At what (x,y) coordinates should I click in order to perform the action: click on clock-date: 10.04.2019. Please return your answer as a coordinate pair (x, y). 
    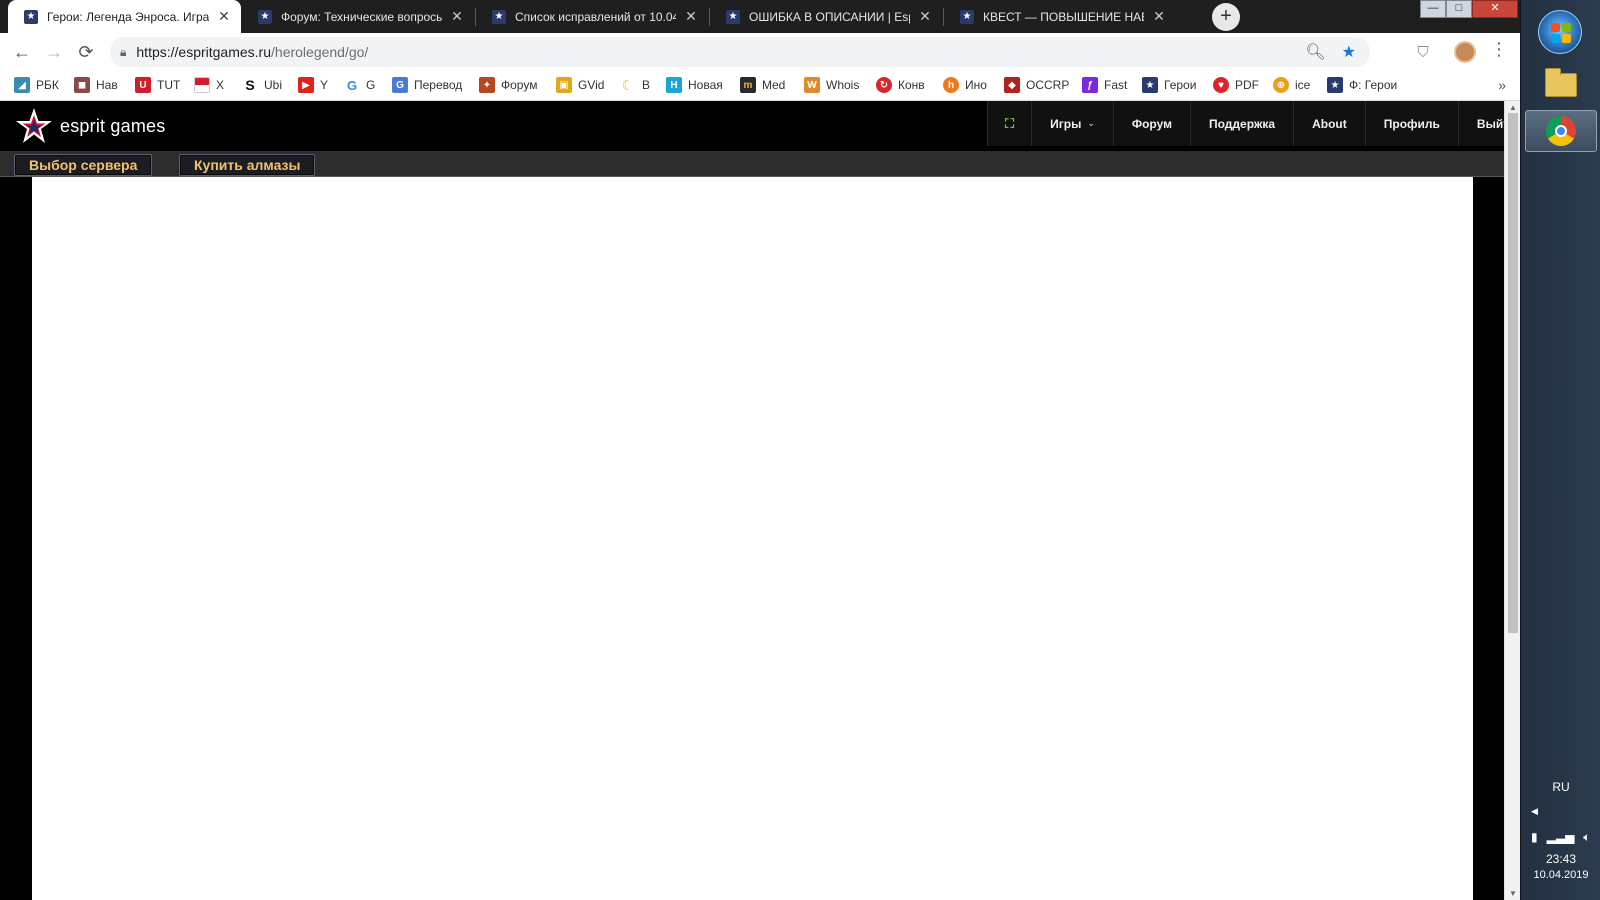
    Looking at the image, I should click on (1560, 875).